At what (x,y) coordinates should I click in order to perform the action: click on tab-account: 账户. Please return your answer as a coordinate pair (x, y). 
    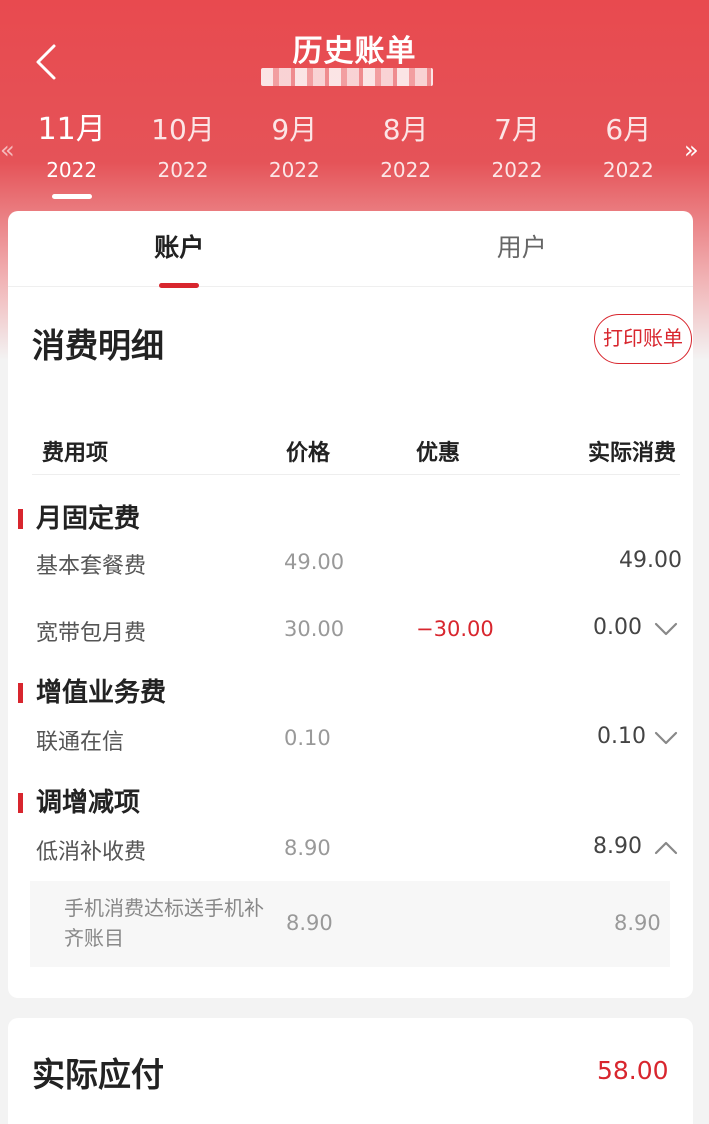
    Looking at the image, I should click on (179, 249).